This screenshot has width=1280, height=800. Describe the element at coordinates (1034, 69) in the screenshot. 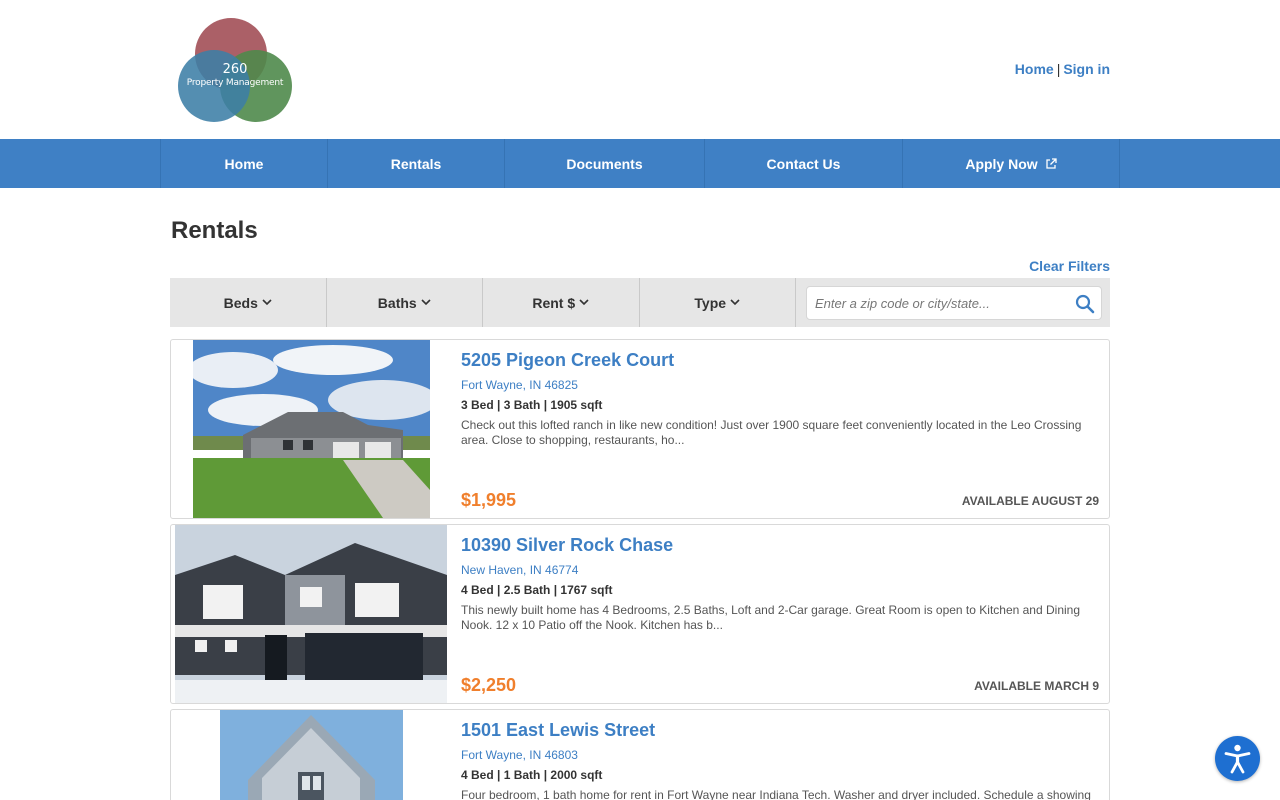

I see `top-link-home: Home` at that location.